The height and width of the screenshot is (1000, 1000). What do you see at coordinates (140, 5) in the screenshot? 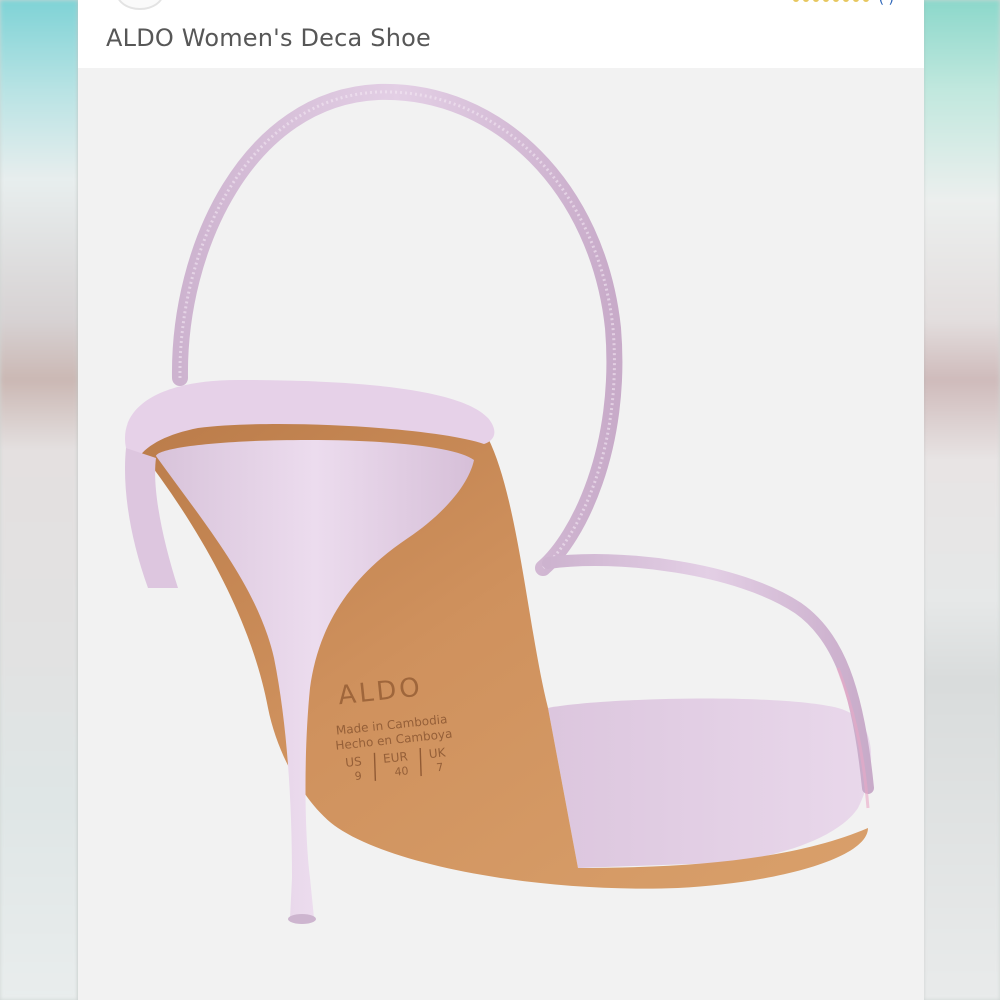
I see `avatar` at bounding box center [140, 5].